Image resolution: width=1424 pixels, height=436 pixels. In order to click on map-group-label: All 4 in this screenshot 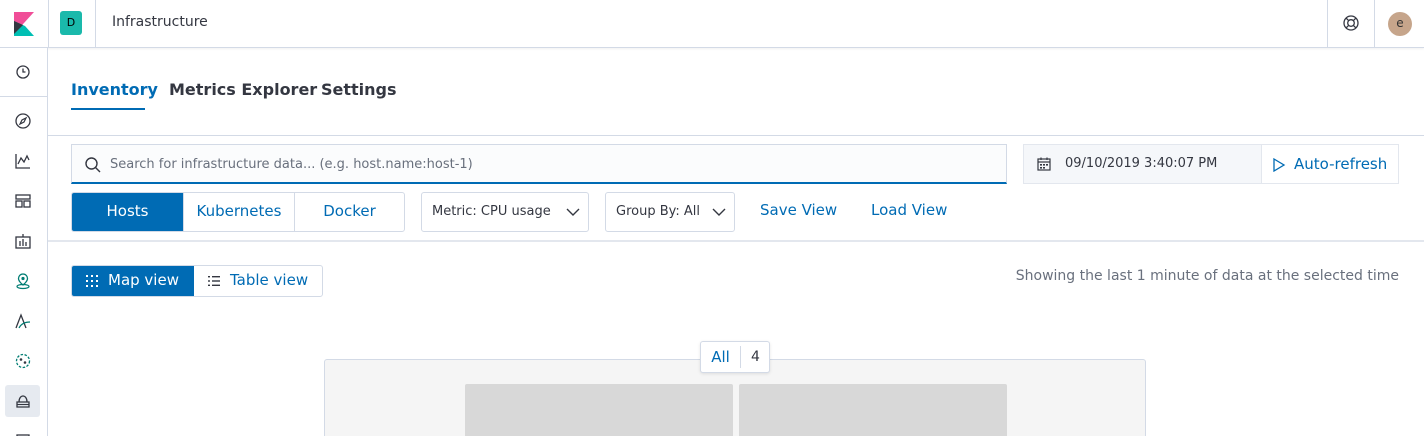, I will do `click(735, 357)`.